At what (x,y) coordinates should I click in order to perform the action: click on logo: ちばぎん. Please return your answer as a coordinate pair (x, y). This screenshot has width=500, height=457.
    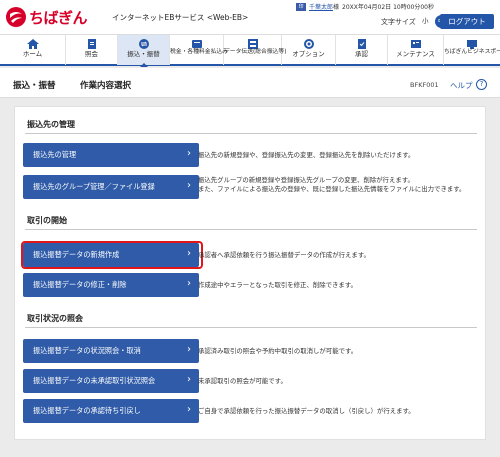
    Looking at the image, I should click on (46, 17).